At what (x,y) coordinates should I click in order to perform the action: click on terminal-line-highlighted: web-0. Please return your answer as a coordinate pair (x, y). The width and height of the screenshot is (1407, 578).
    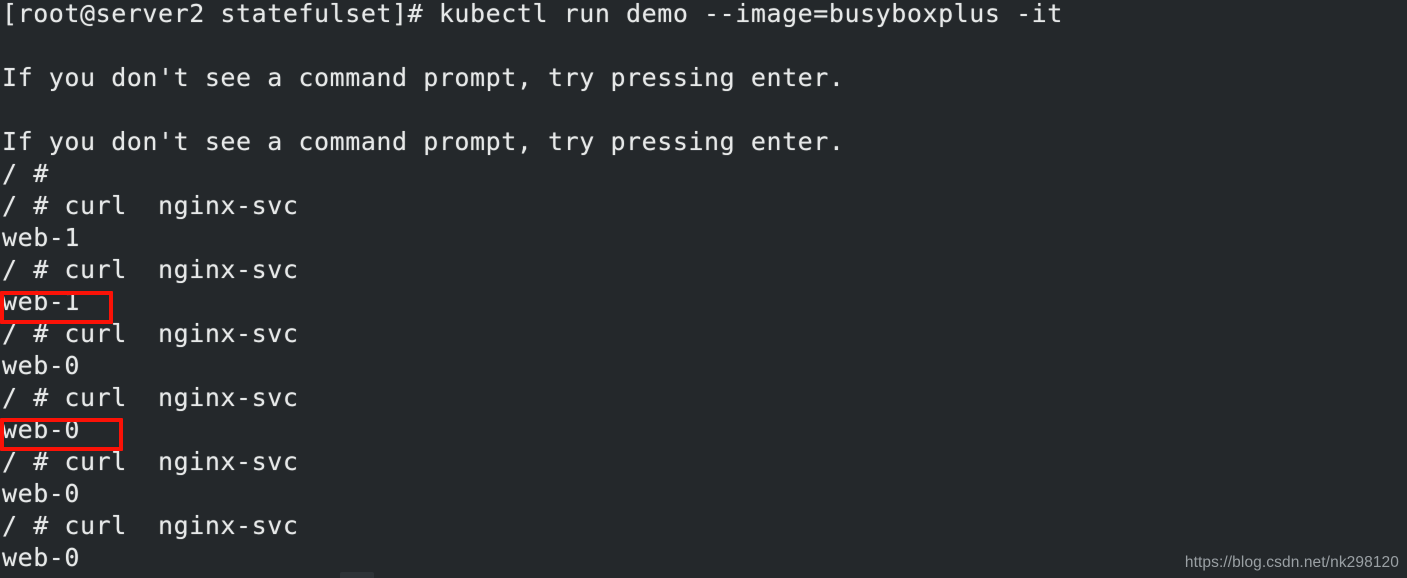
    Looking at the image, I should click on (41, 429).